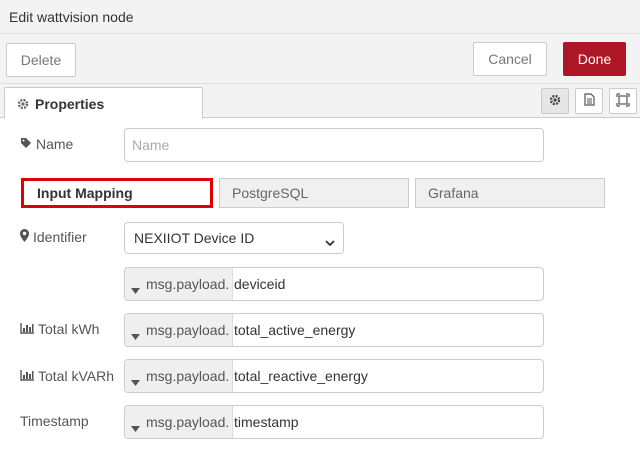 The width and height of the screenshot is (640, 472). What do you see at coordinates (301, 376) in the screenshot?
I see `mapping-value: total_reactive_energy` at bounding box center [301, 376].